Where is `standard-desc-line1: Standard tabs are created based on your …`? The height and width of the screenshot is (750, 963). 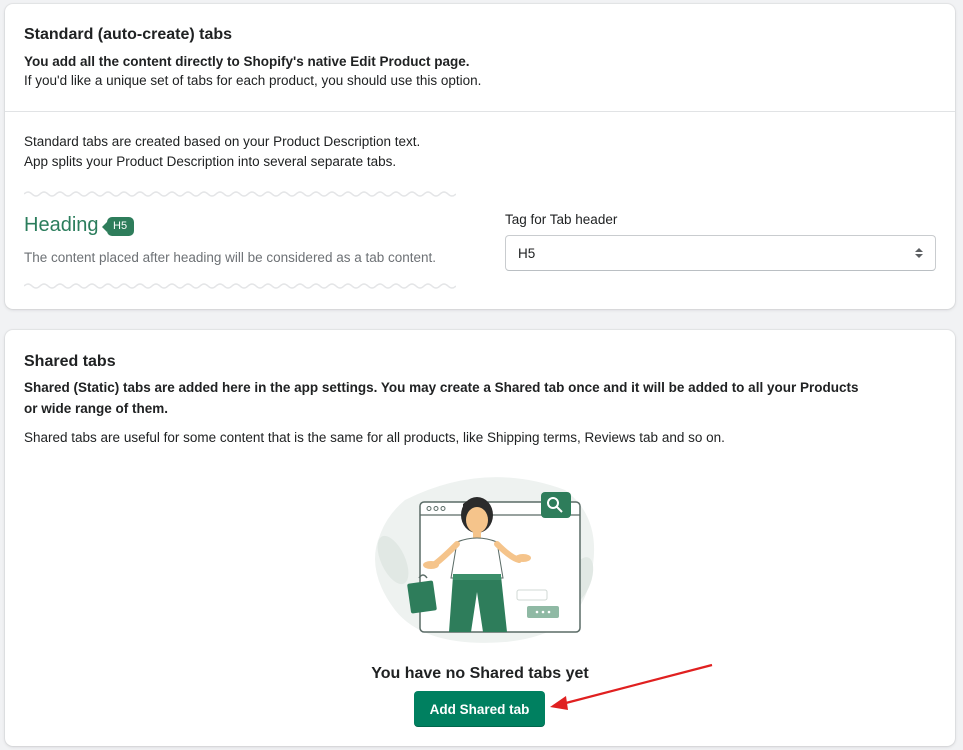 standard-desc-line1: Standard tabs are created based on your … is located at coordinates (222, 141).